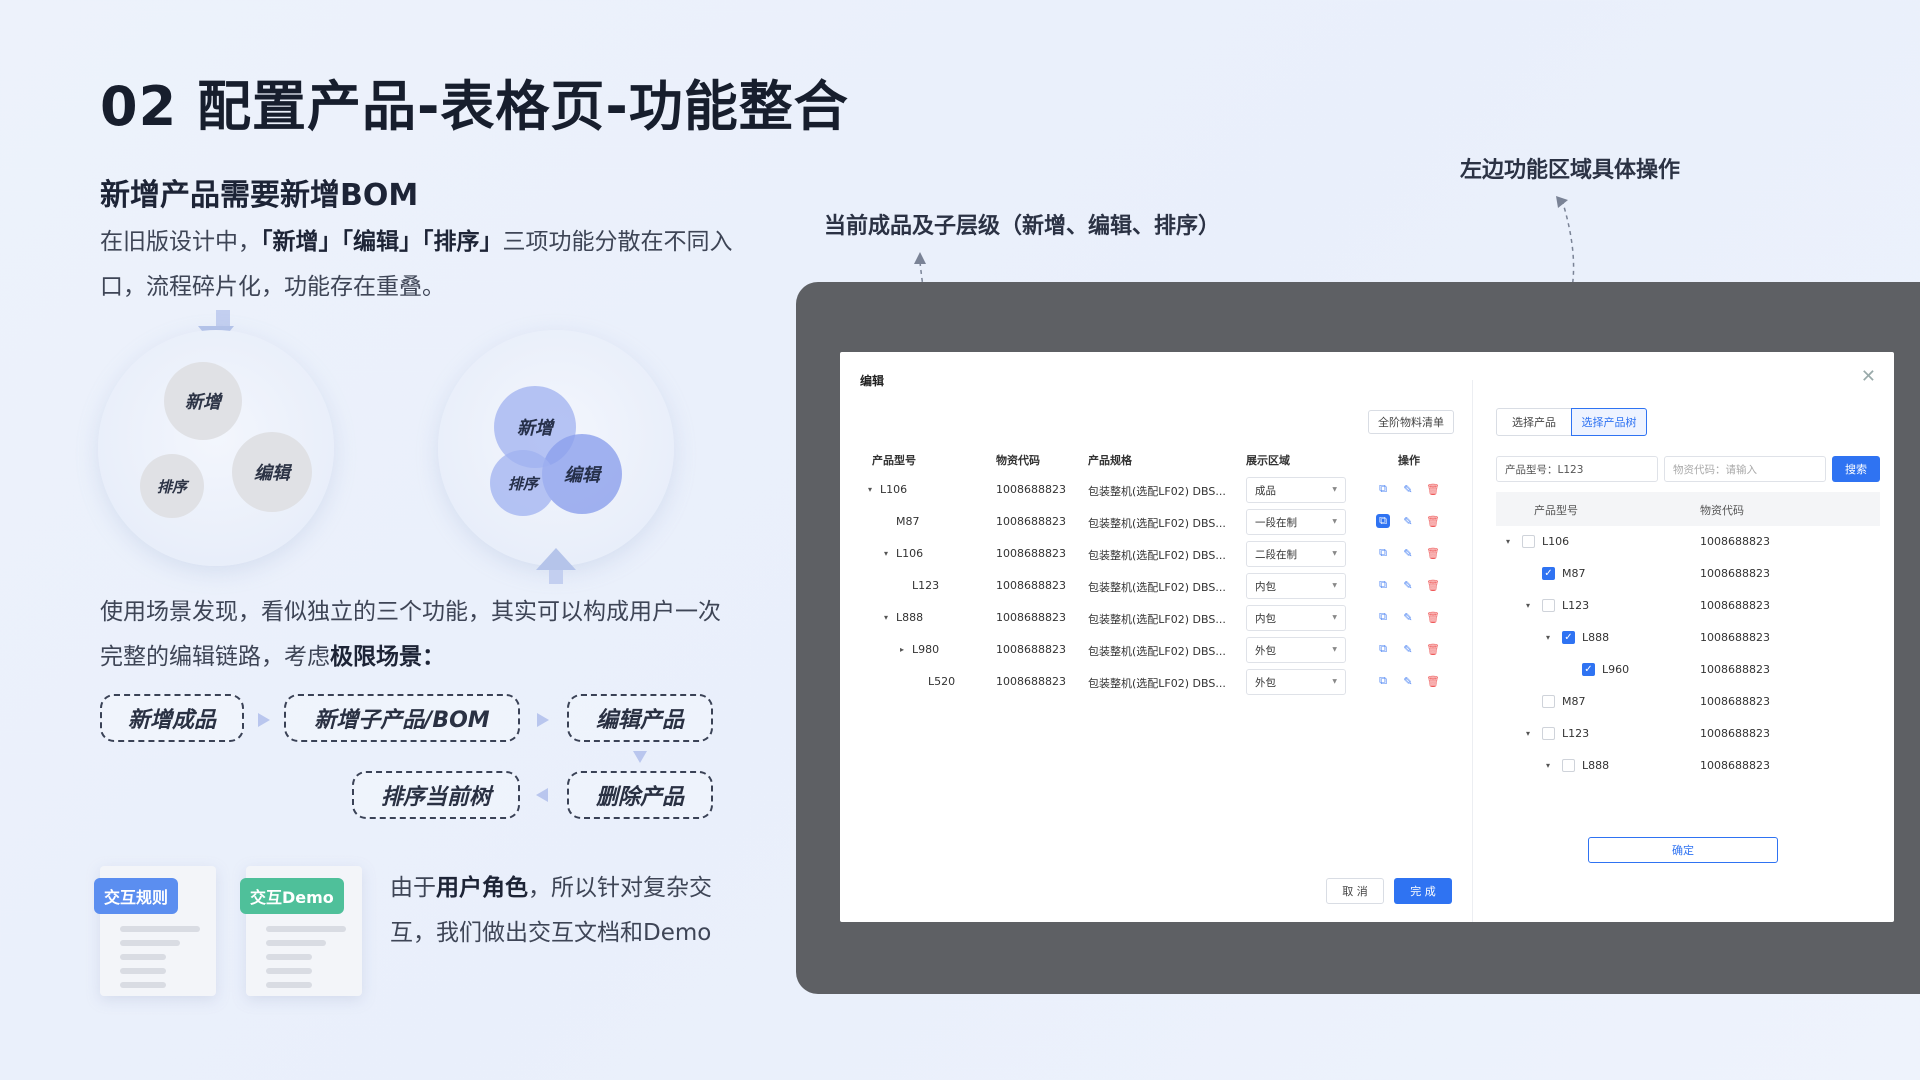 The width and height of the screenshot is (1920, 1080). I want to click on table-row: ▸ L980 1008688823 包装整机(选配LF02) DBS... 外包 ▼ ⧉ ✎ 🗑, so click(1150, 650).